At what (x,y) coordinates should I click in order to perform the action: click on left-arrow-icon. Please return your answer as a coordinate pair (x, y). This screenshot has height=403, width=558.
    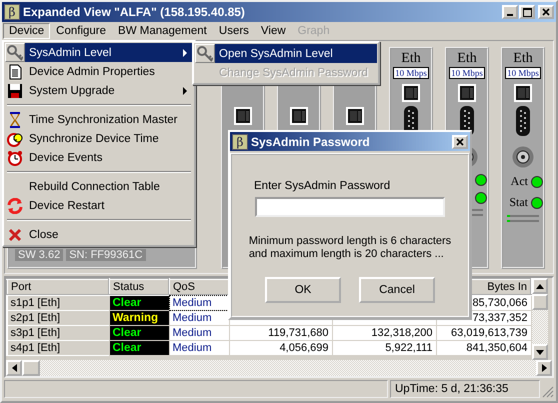
    Looking at the image, I should click on (14, 368).